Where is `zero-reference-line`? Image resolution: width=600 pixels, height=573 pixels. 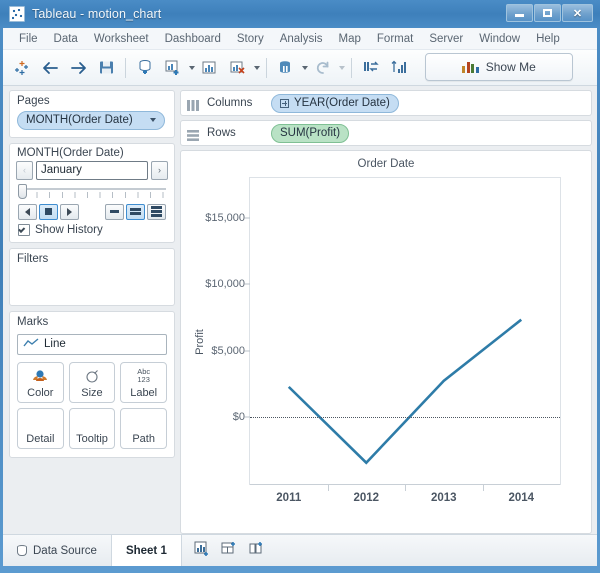 zero-reference-line is located at coordinates (405, 418).